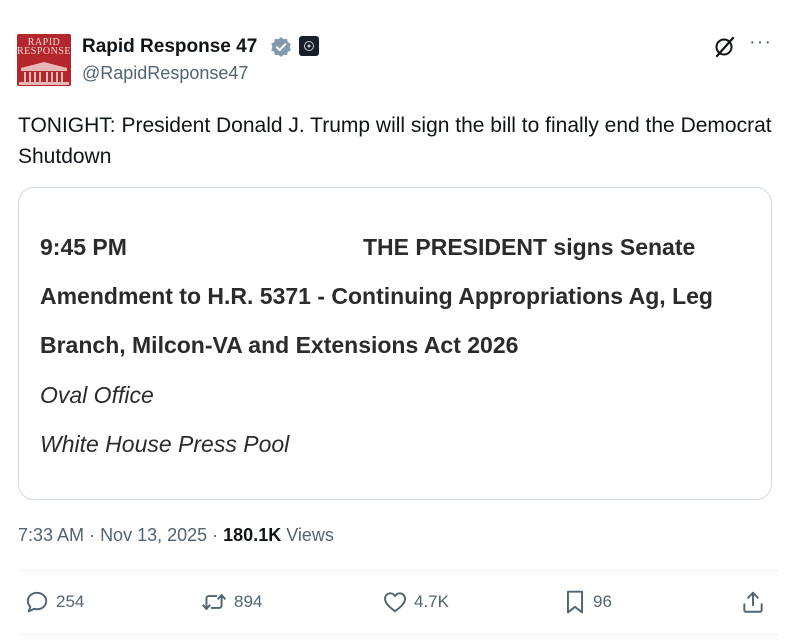 This screenshot has height=640, width=798. What do you see at coordinates (214, 602) in the screenshot?
I see `repost-icon` at bounding box center [214, 602].